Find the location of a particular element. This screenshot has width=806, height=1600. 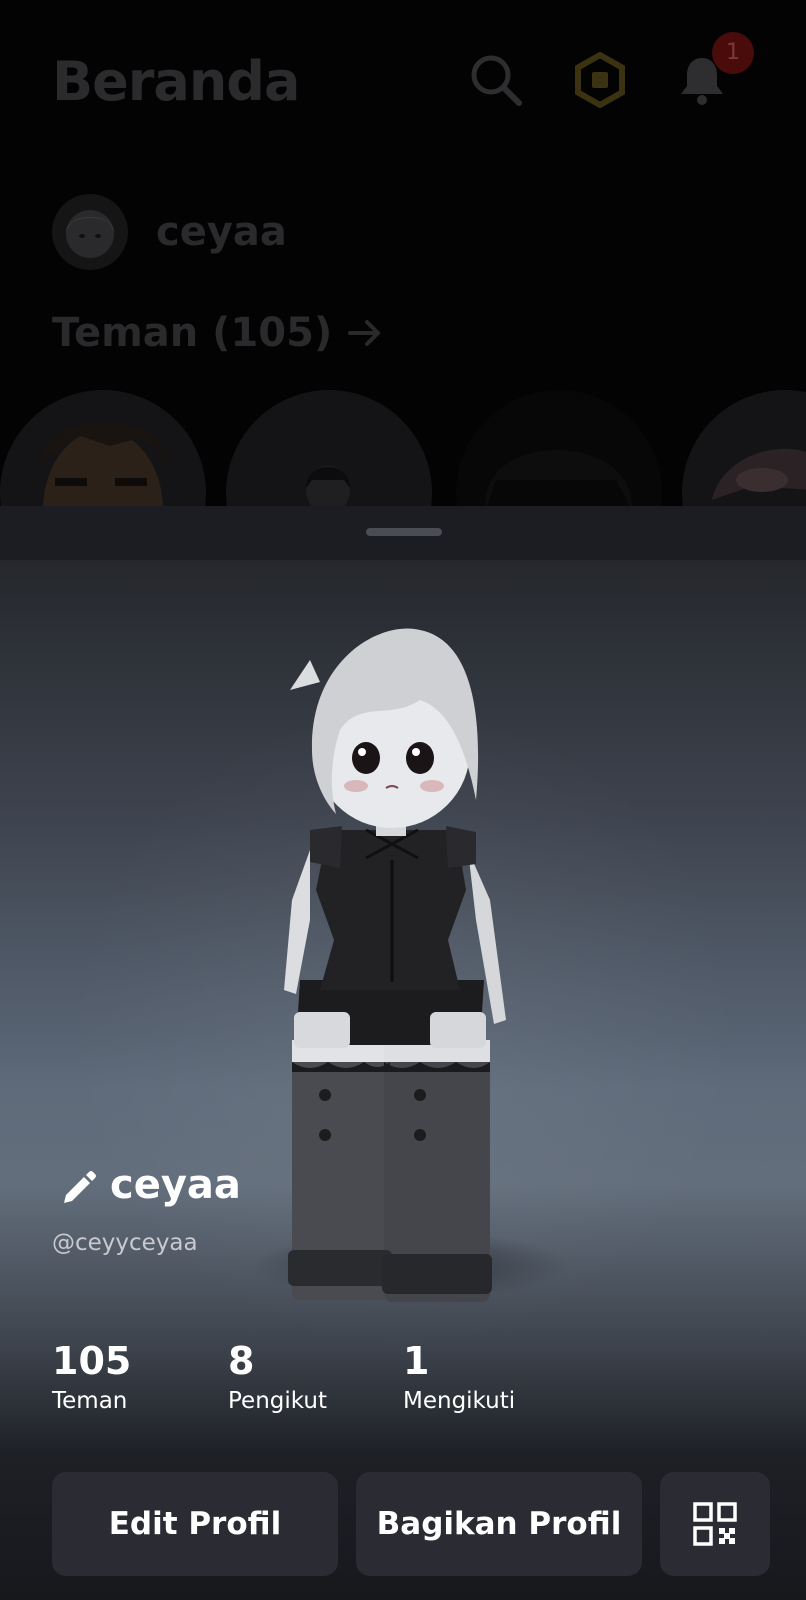

display-name-row: ceyaa is located at coordinates (149, 1185).